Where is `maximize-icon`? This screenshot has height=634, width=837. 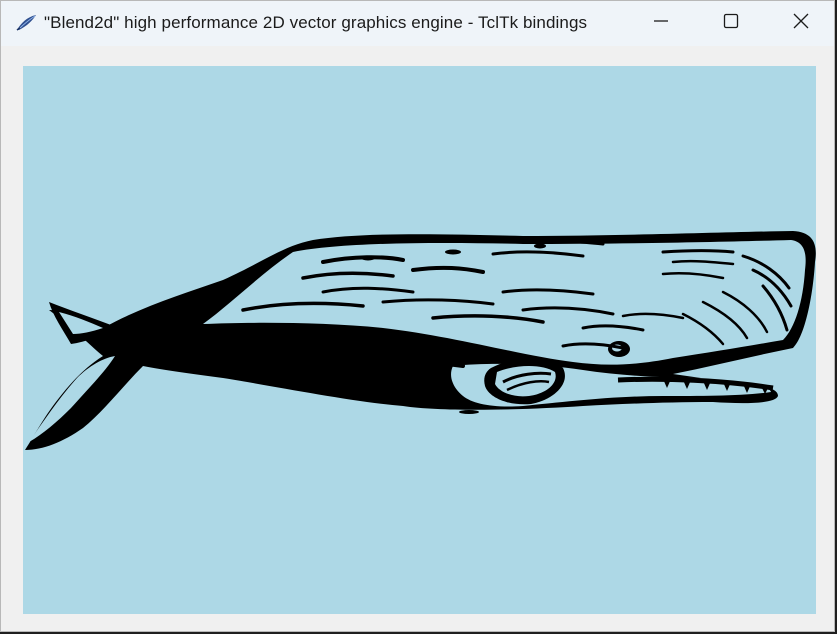 maximize-icon is located at coordinates (731, 23).